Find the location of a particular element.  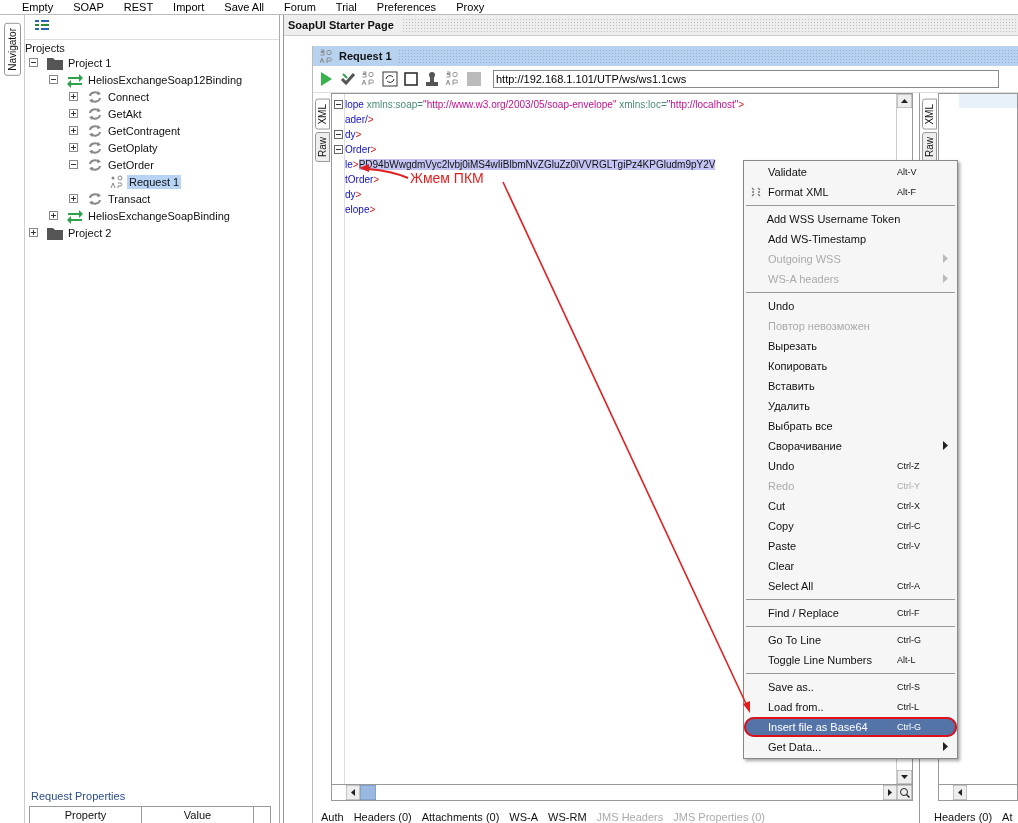

tree-item: Project 2 is located at coordinates (90, 232).